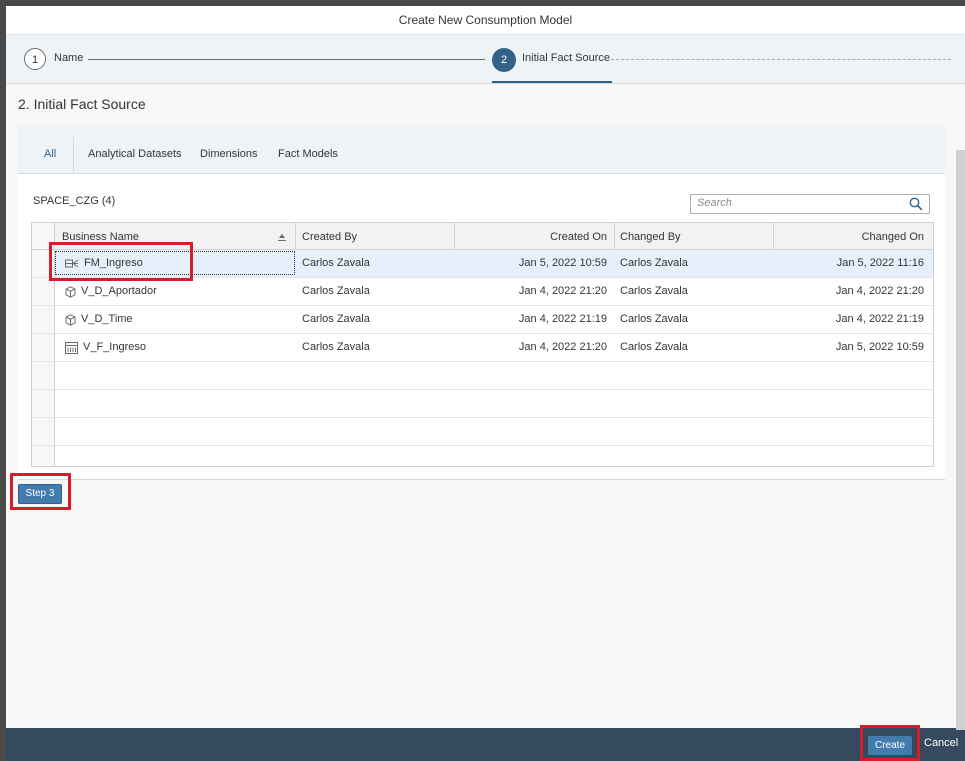 The height and width of the screenshot is (761, 965). What do you see at coordinates (135, 154) in the screenshot?
I see `tab-analytical-datasets: Analytical Datasets` at bounding box center [135, 154].